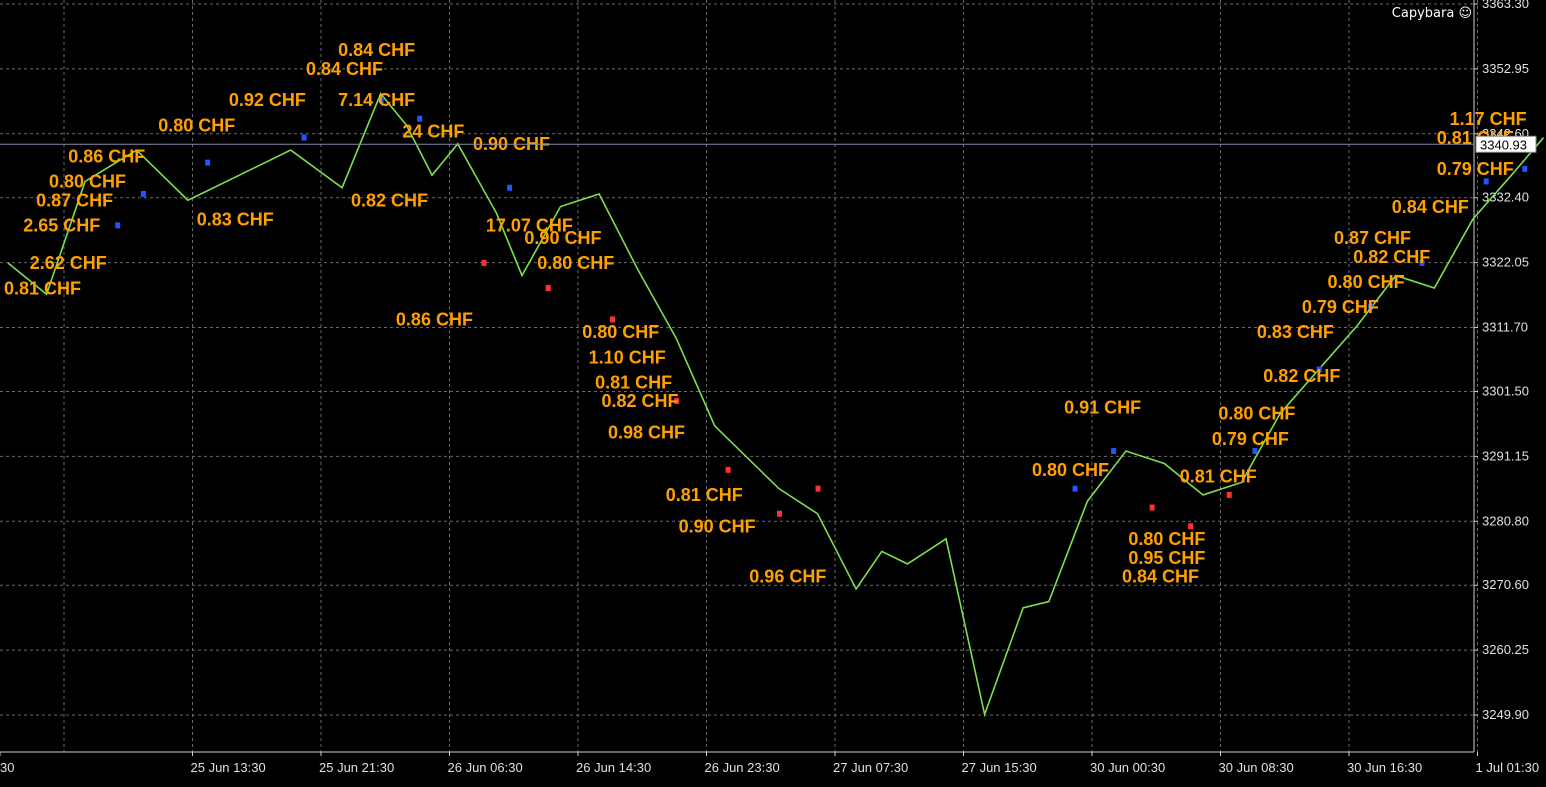  What do you see at coordinates (1384, 767) in the screenshot?
I see `x-tick-label: 30 Jun 16:30` at bounding box center [1384, 767].